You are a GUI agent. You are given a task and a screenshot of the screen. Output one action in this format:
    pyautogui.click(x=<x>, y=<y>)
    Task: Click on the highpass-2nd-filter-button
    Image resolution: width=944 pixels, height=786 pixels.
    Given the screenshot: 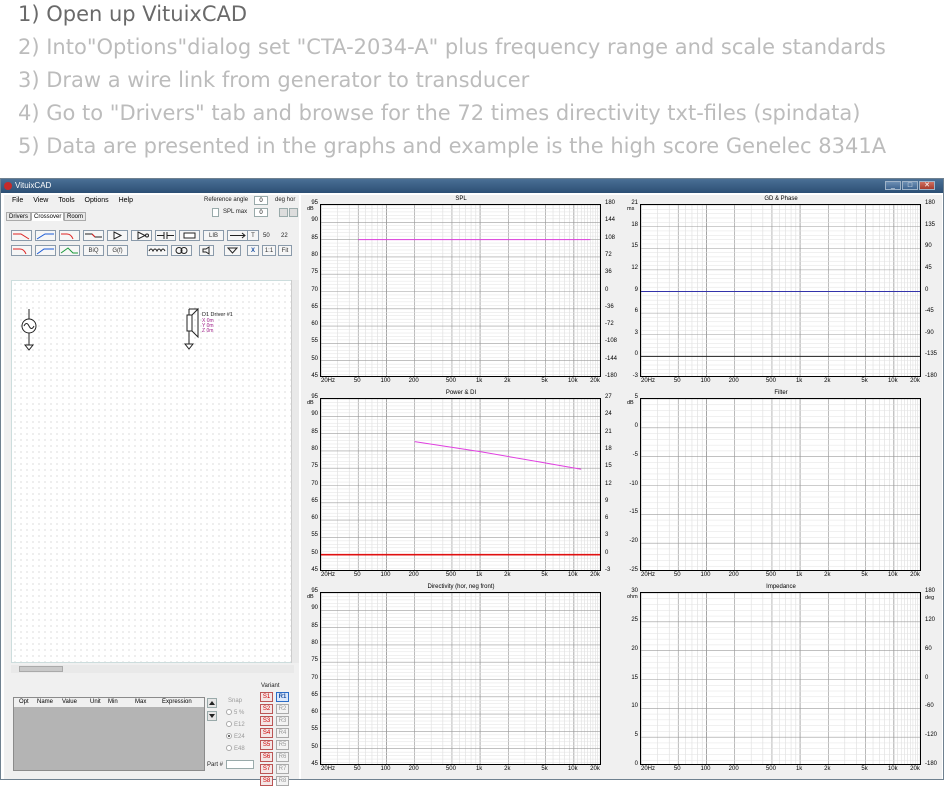 What is the action you would take?
    pyautogui.click(x=21, y=250)
    